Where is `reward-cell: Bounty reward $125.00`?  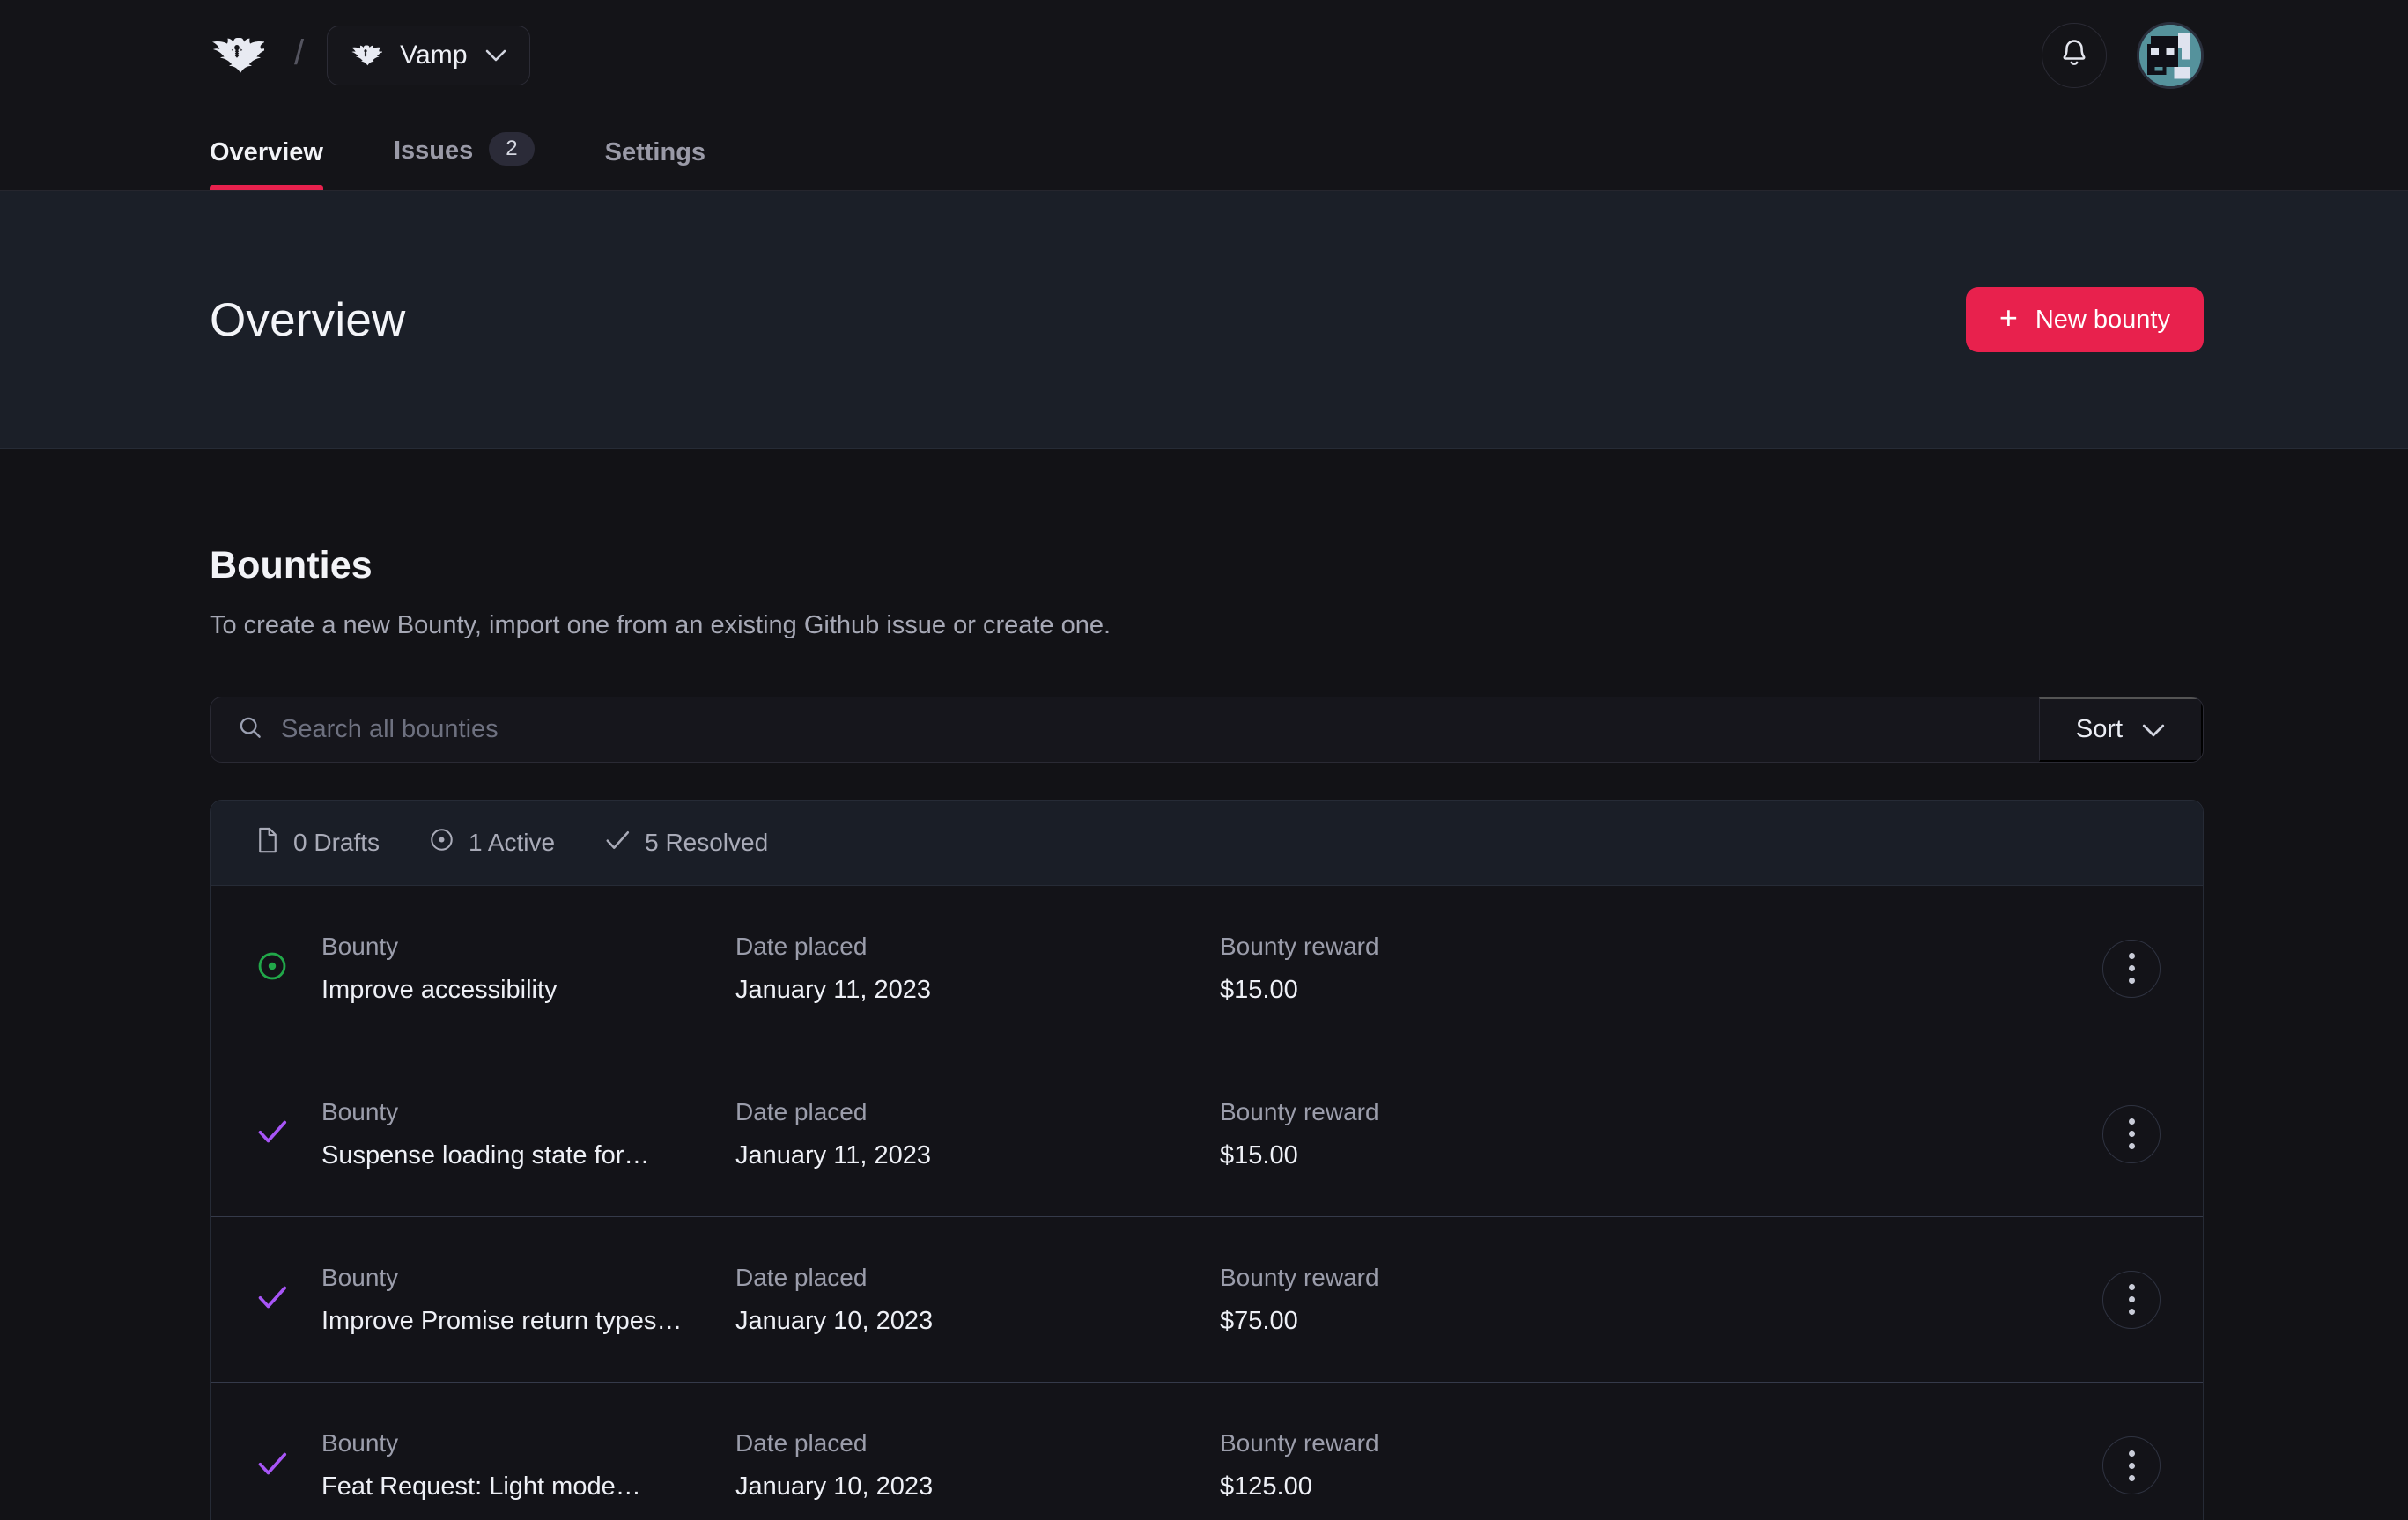
reward-cell: Bounty reward $125.00 is located at coordinates (1661, 1465).